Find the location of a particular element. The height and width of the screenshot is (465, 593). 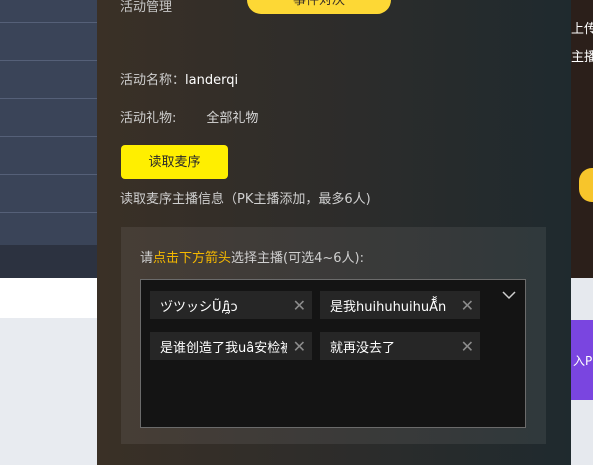

background-content-area is located at coordinates (48, 371).